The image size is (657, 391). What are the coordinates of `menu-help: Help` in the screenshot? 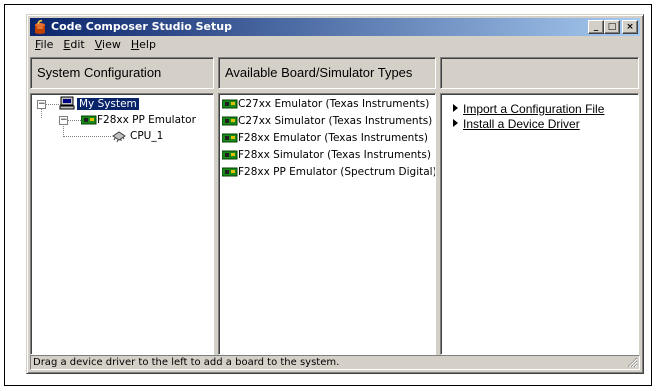 It's located at (143, 45).